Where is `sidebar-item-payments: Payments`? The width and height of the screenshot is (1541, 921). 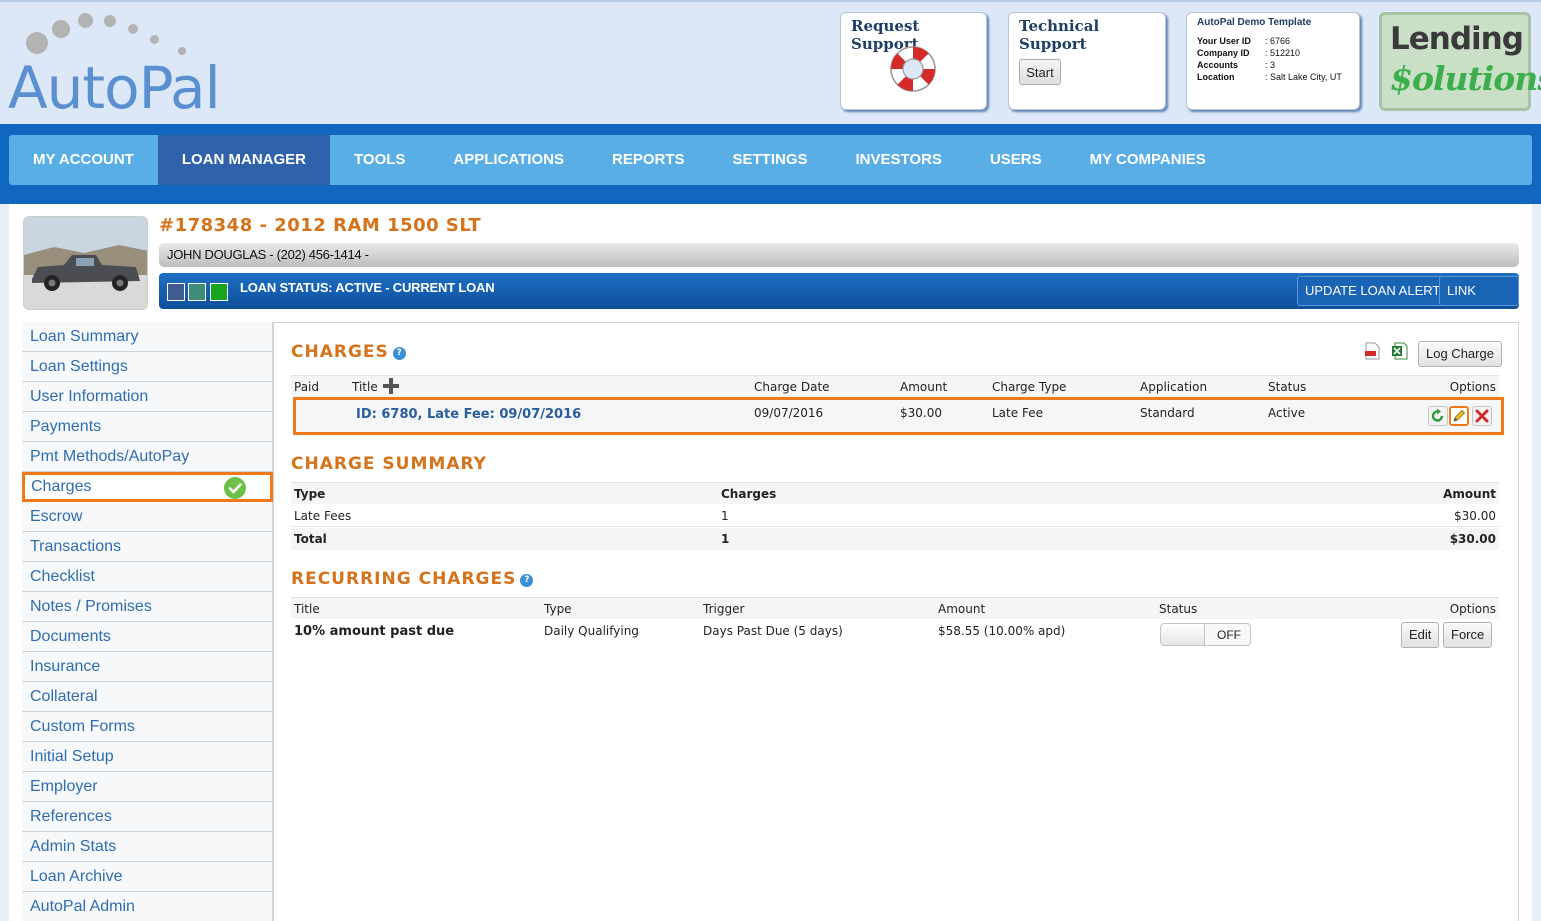 sidebar-item-payments: Payments is located at coordinates (147, 427).